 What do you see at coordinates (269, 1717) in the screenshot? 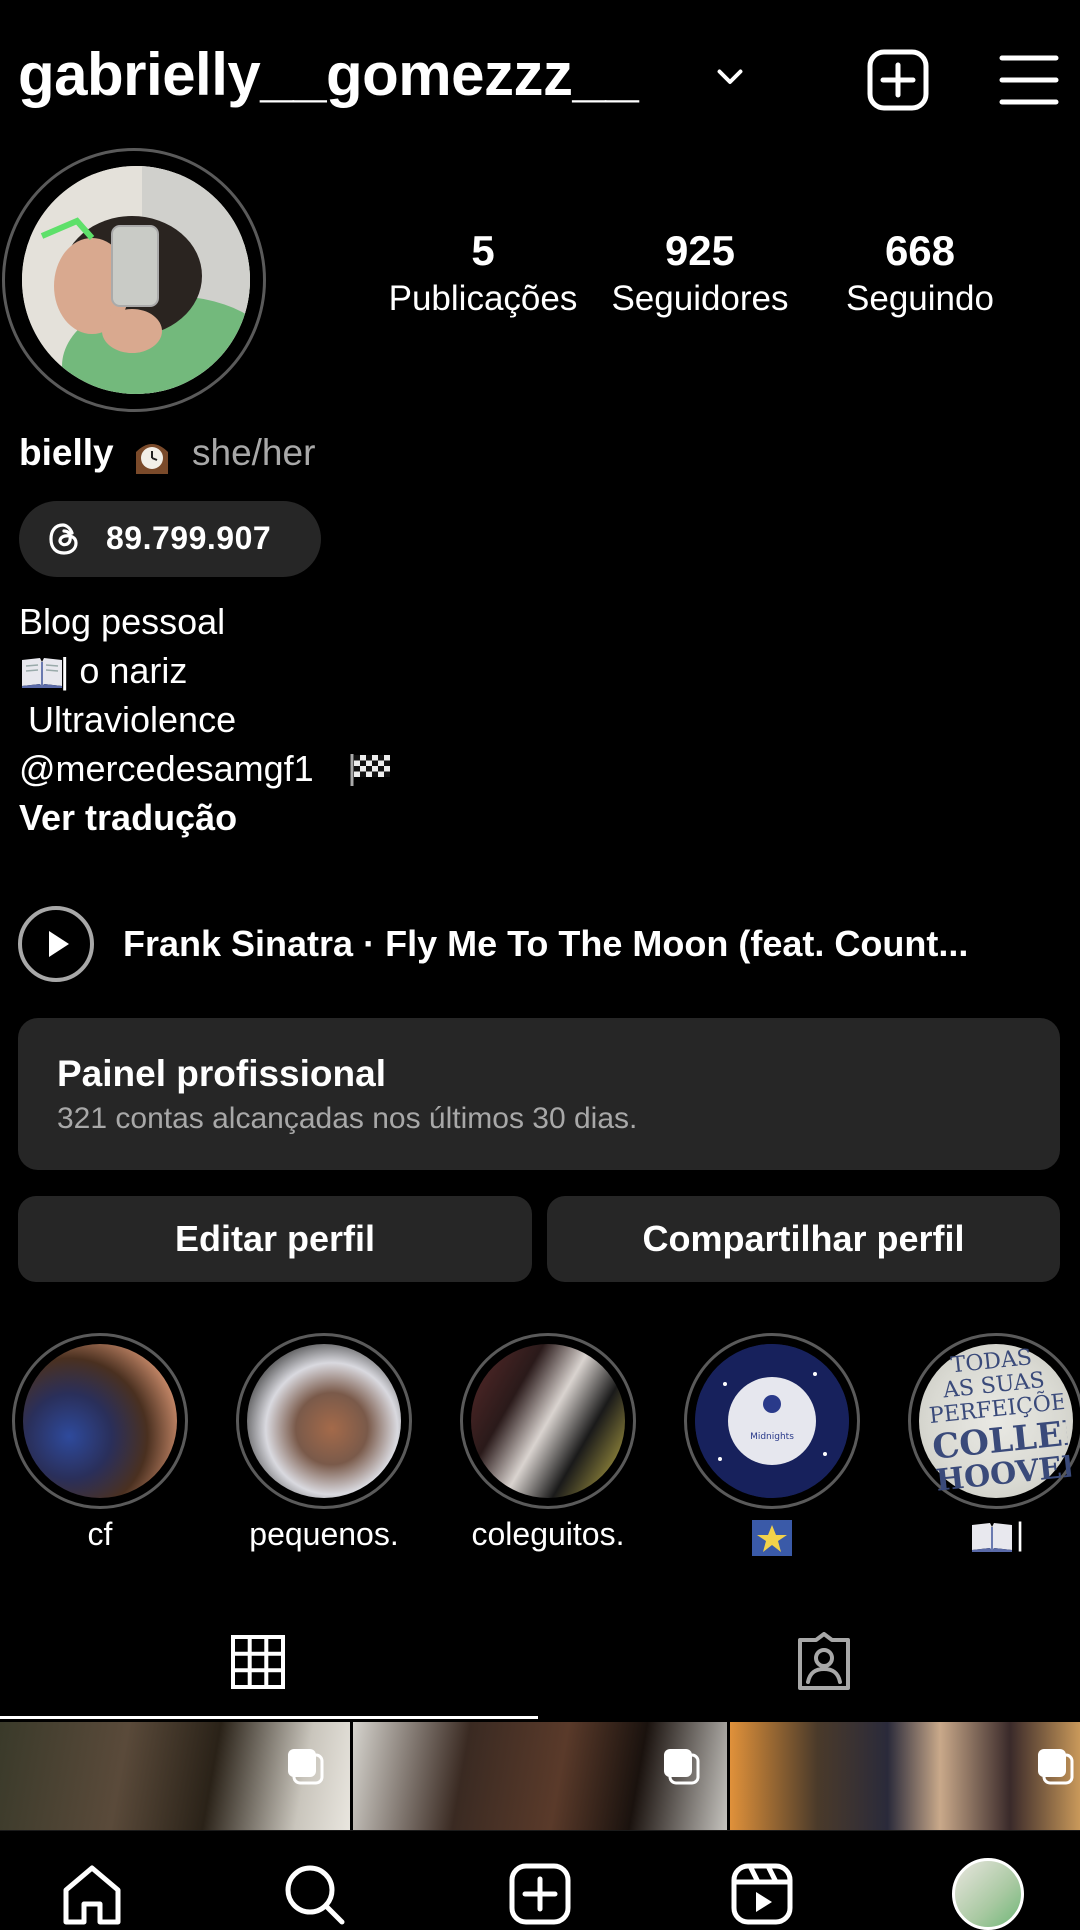
I see `active-tab-indicator` at bounding box center [269, 1717].